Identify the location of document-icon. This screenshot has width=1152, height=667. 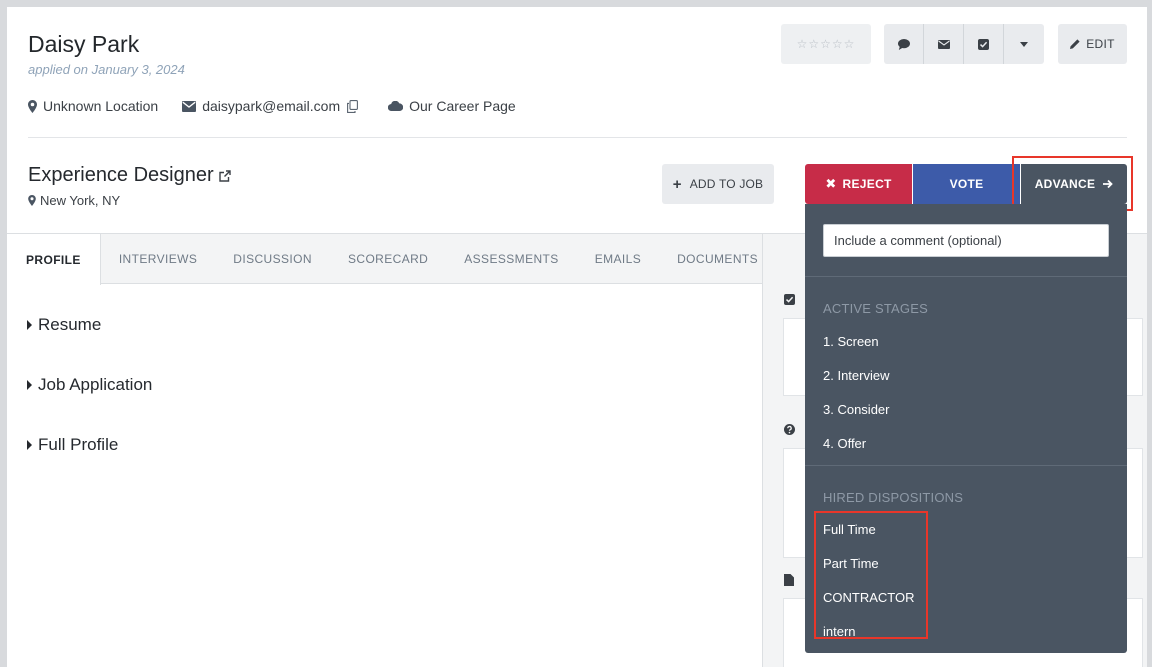
(789, 580).